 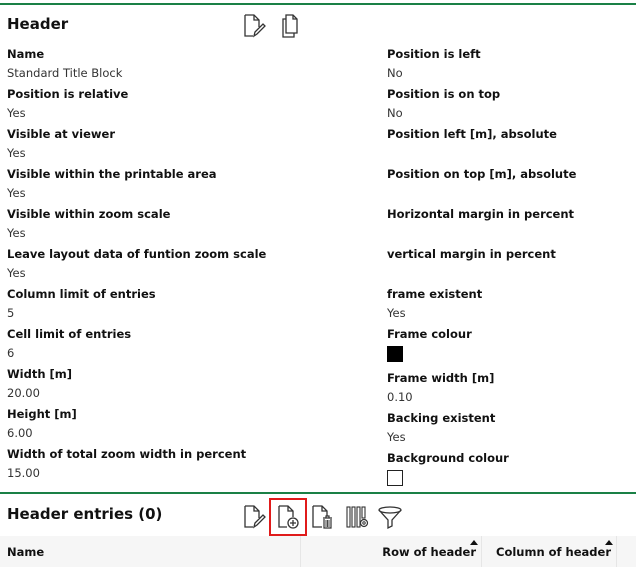 What do you see at coordinates (440, 387) in the screenshot?
I see `field-frame-width: Frame width [m] 0.10` at bounding box center [440, 387].